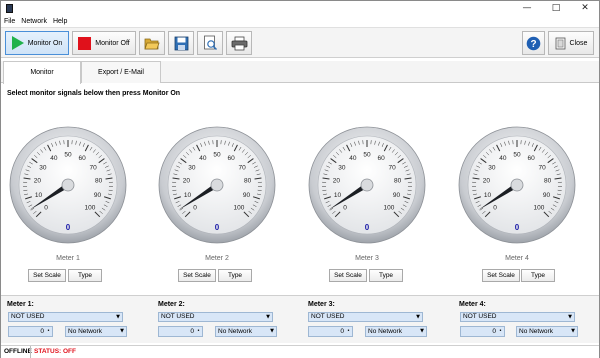 The width and height of the screenshot is (600, 358). What do you see at coordinates (560, 43) in the screenshot?
I see `door-exit-icon` at bounding box center [560, 43].